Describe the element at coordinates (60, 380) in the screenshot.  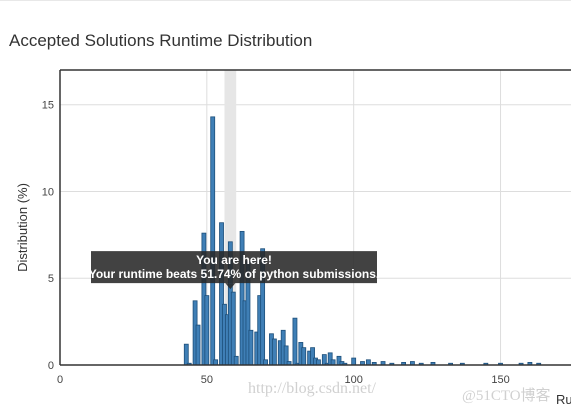
I see `x-tick-label: 0` at that location.